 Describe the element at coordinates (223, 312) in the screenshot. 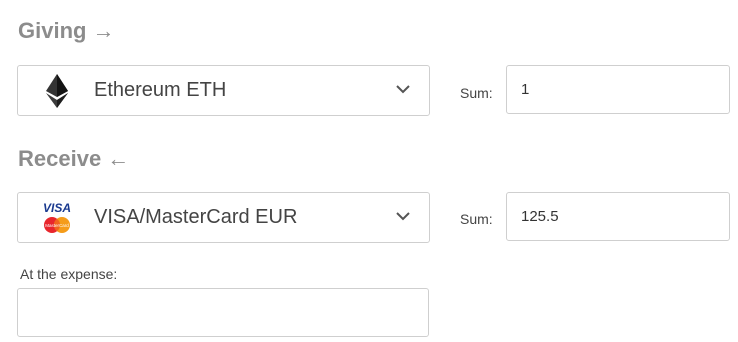

I see `expense-input` at that location.